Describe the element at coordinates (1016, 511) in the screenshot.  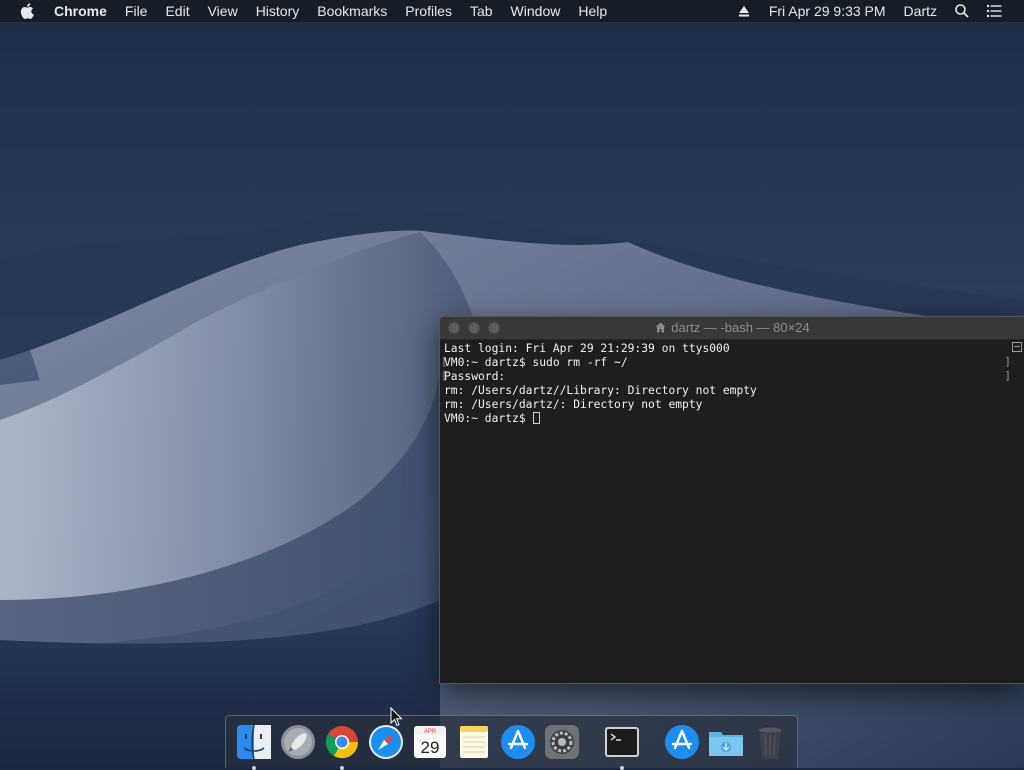
I see `terminal-scroll-area` at that location.